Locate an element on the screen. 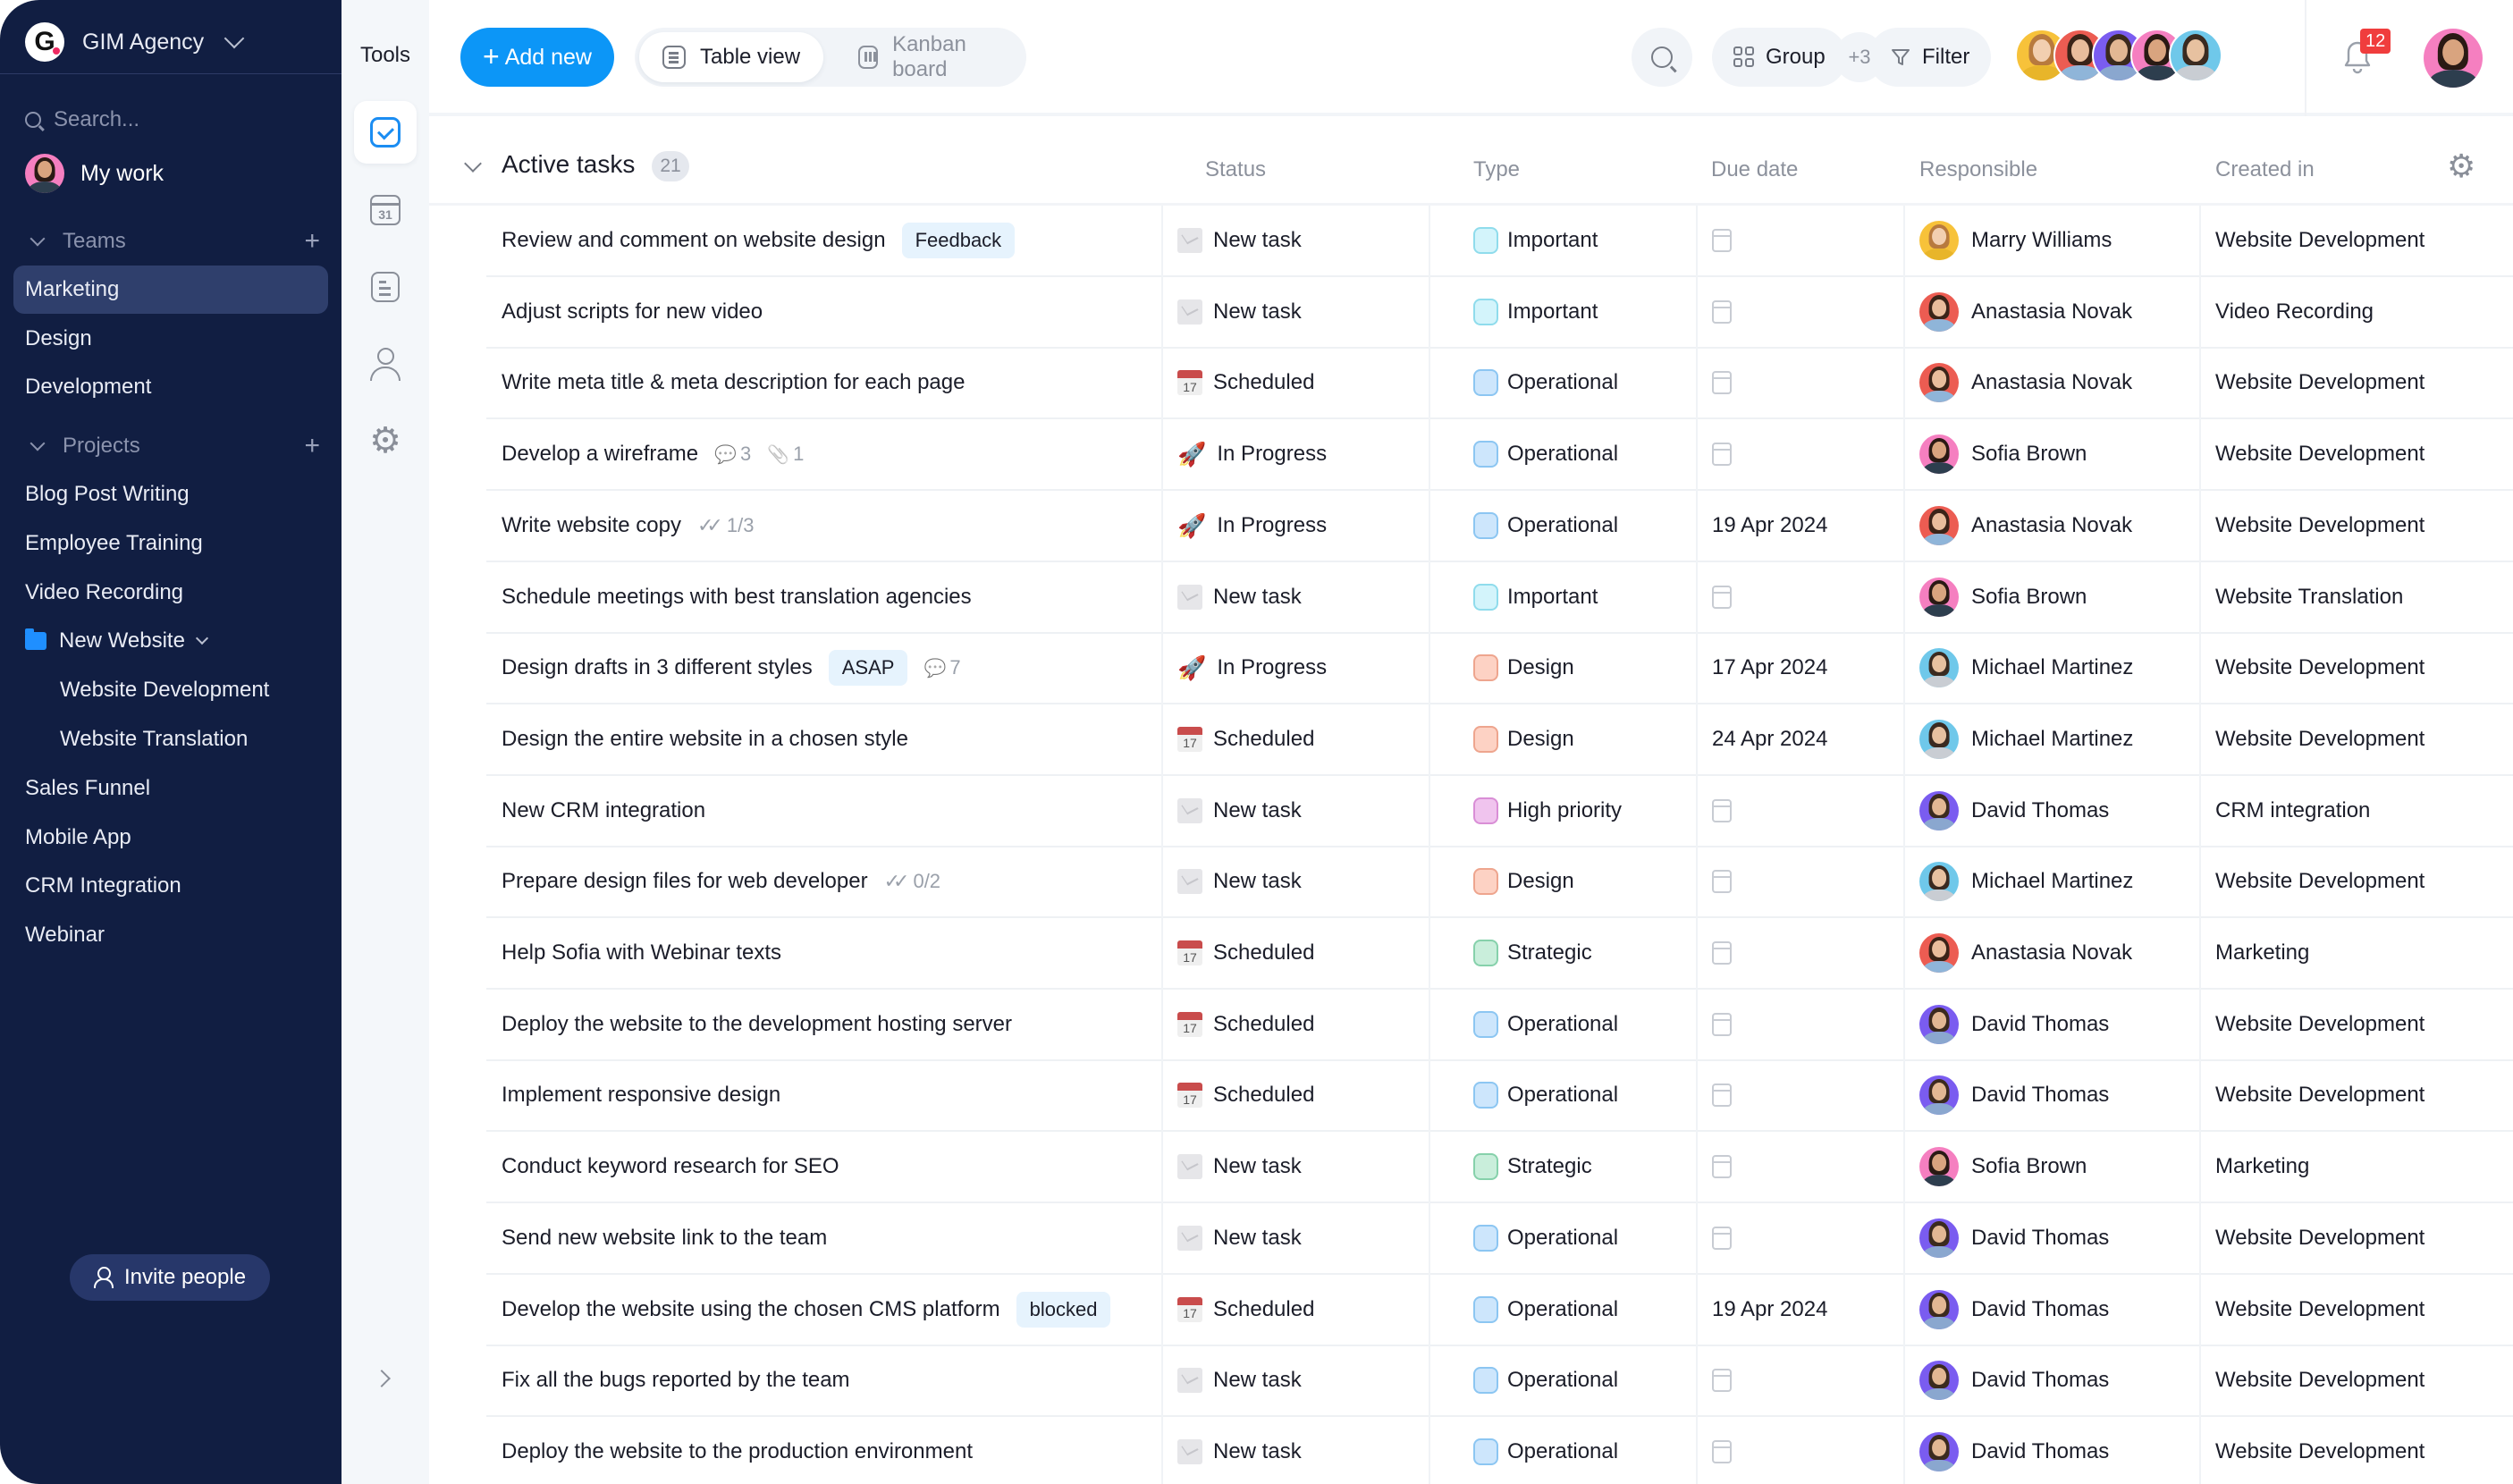 The width and height of the screenshot is (2513, 1484). task-title: Implement responsive design is located at coordinates (641, 1095).